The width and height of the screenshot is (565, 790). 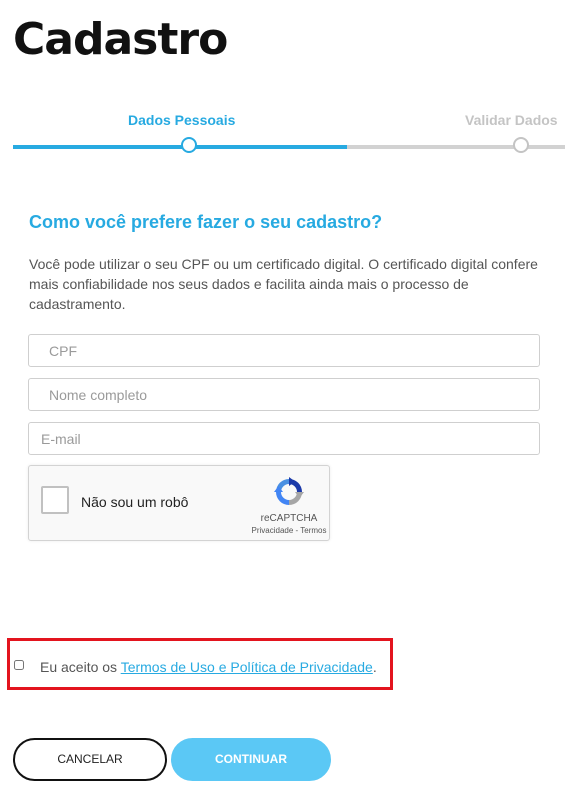 I want to click on cpf-input, so click(x=284, y=350).